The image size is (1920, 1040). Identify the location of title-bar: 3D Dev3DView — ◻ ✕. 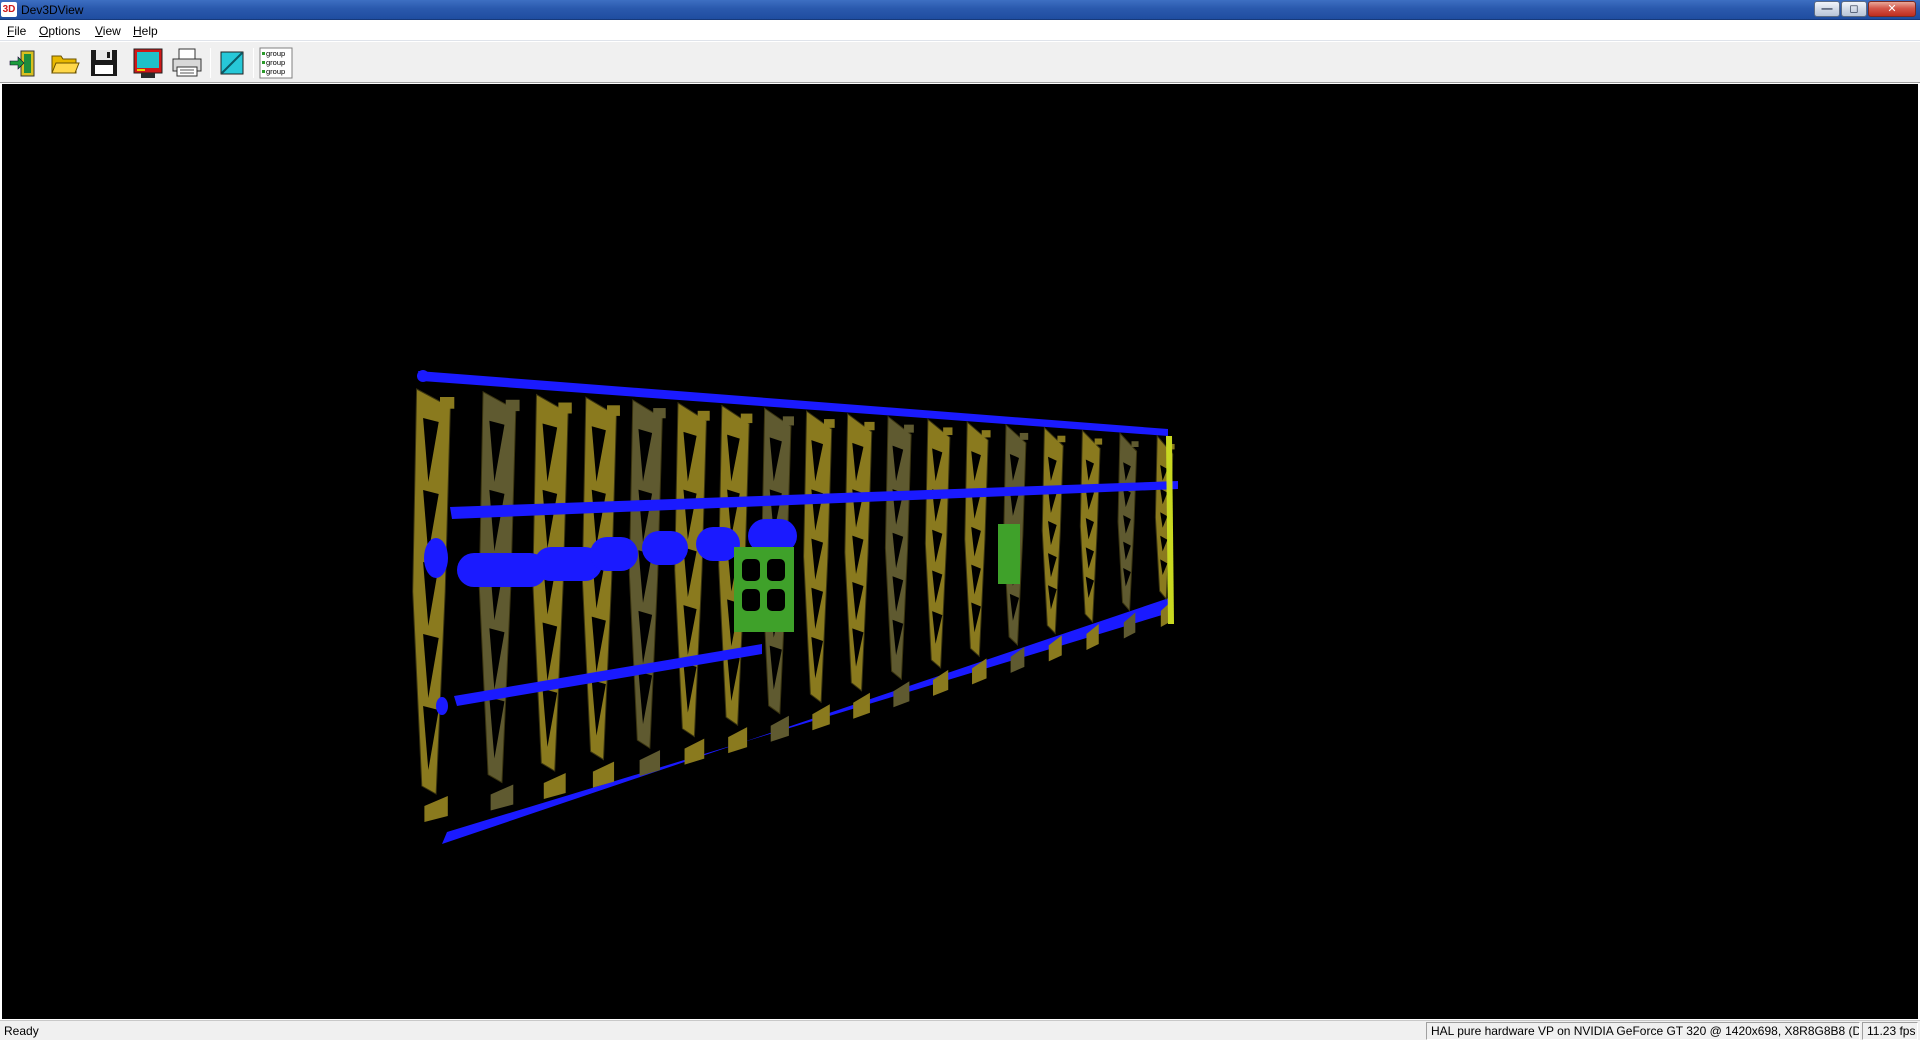
(960, 10).